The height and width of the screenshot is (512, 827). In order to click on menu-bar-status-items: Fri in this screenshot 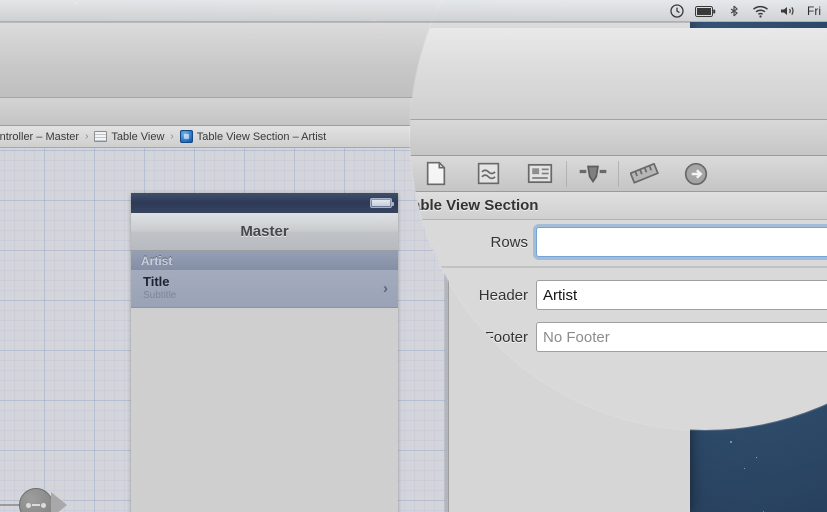, I will do `click(745, 11)`.